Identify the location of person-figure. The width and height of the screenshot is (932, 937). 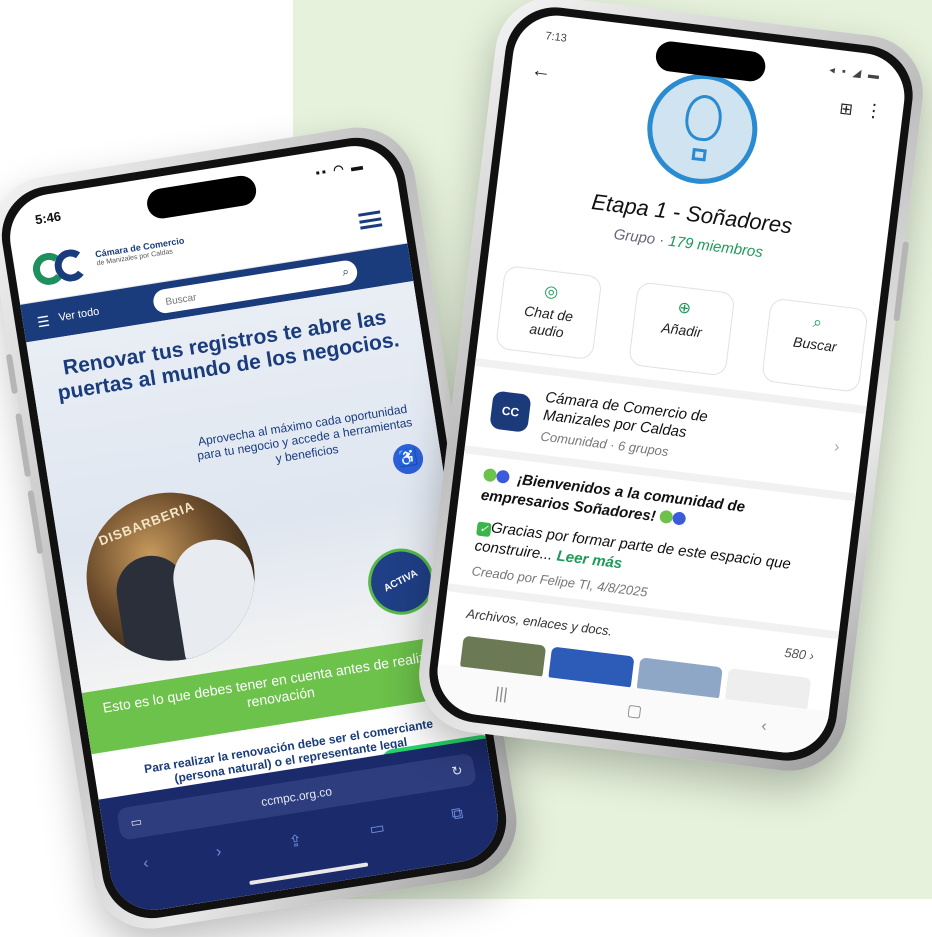
(216, 600).